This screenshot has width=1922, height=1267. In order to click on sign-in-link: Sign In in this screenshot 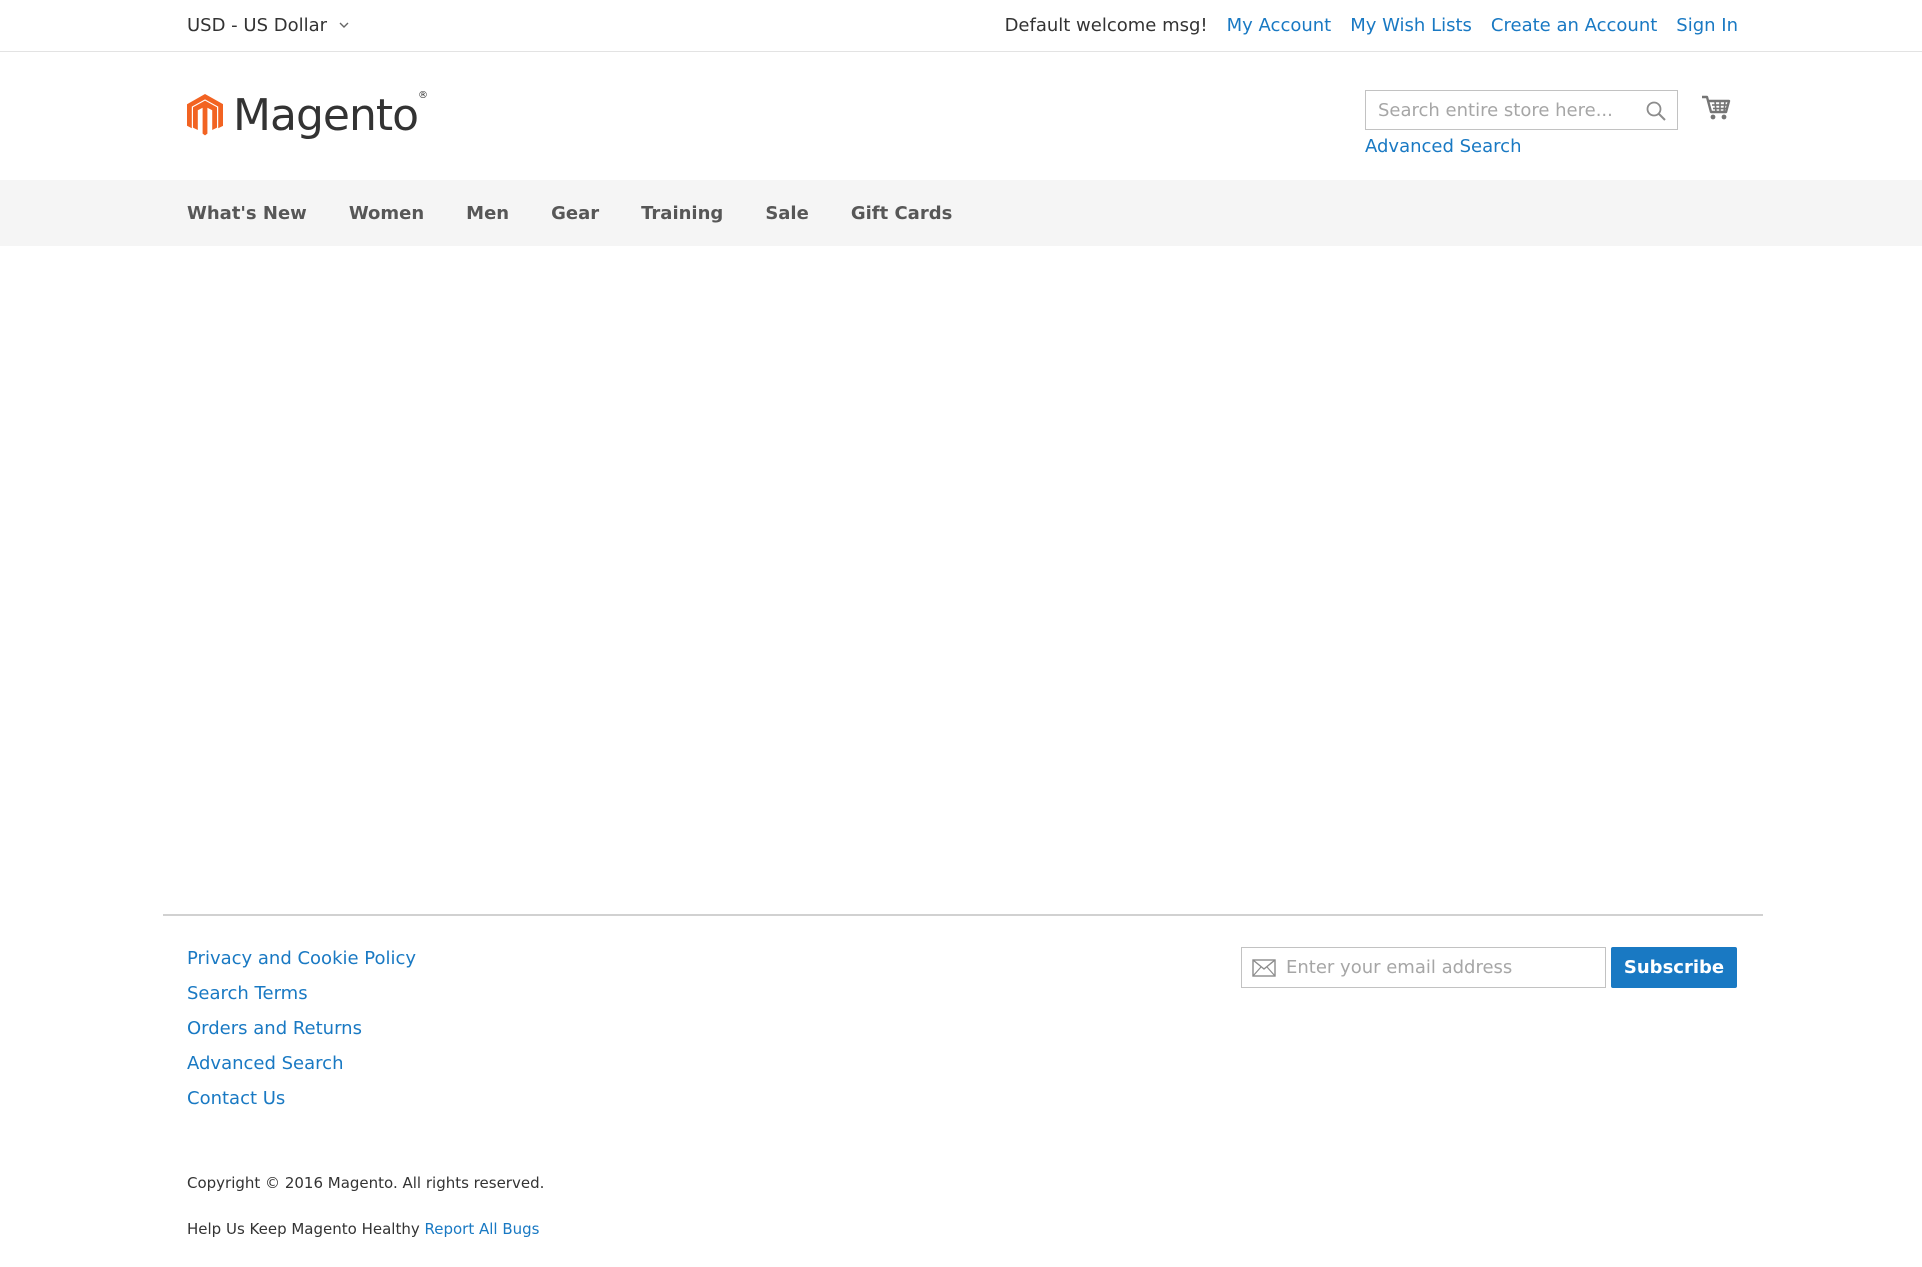, I will do `click(1707, 25)`.